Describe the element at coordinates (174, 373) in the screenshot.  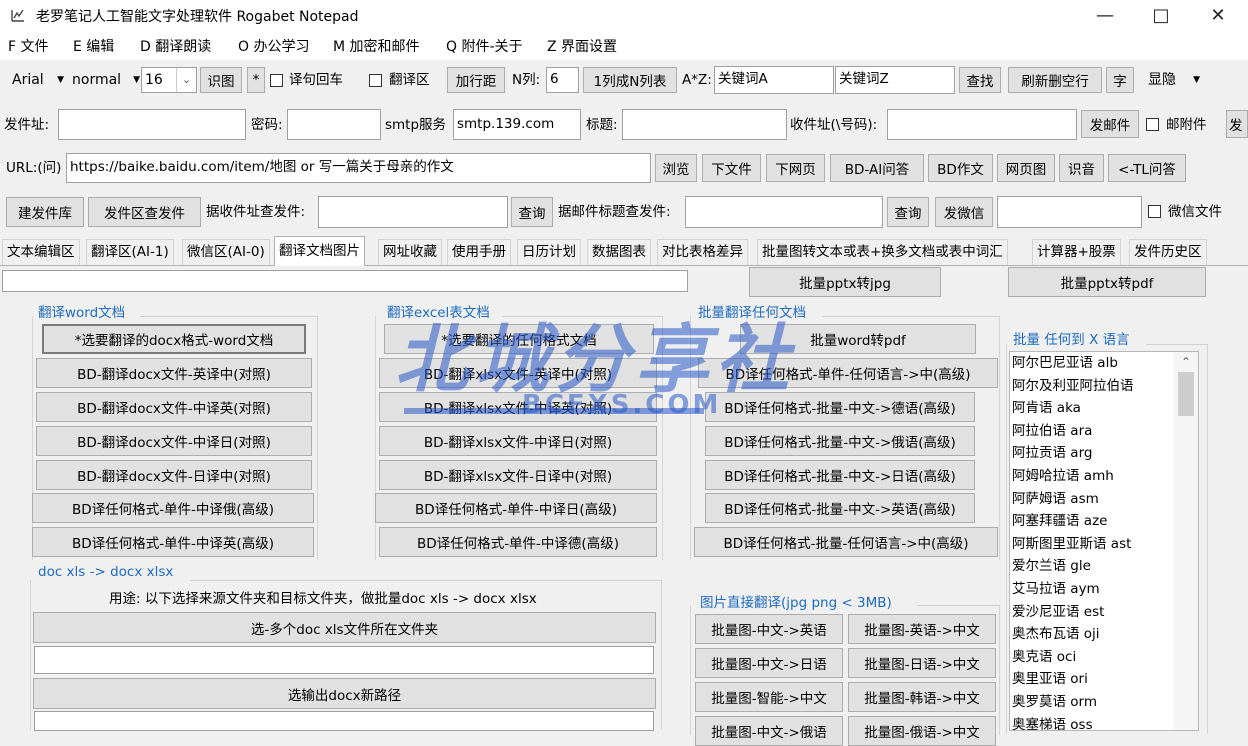
I see `bd-docx-en-zh-button: BD-翻译docx文件-英译中(对照)` at that location.